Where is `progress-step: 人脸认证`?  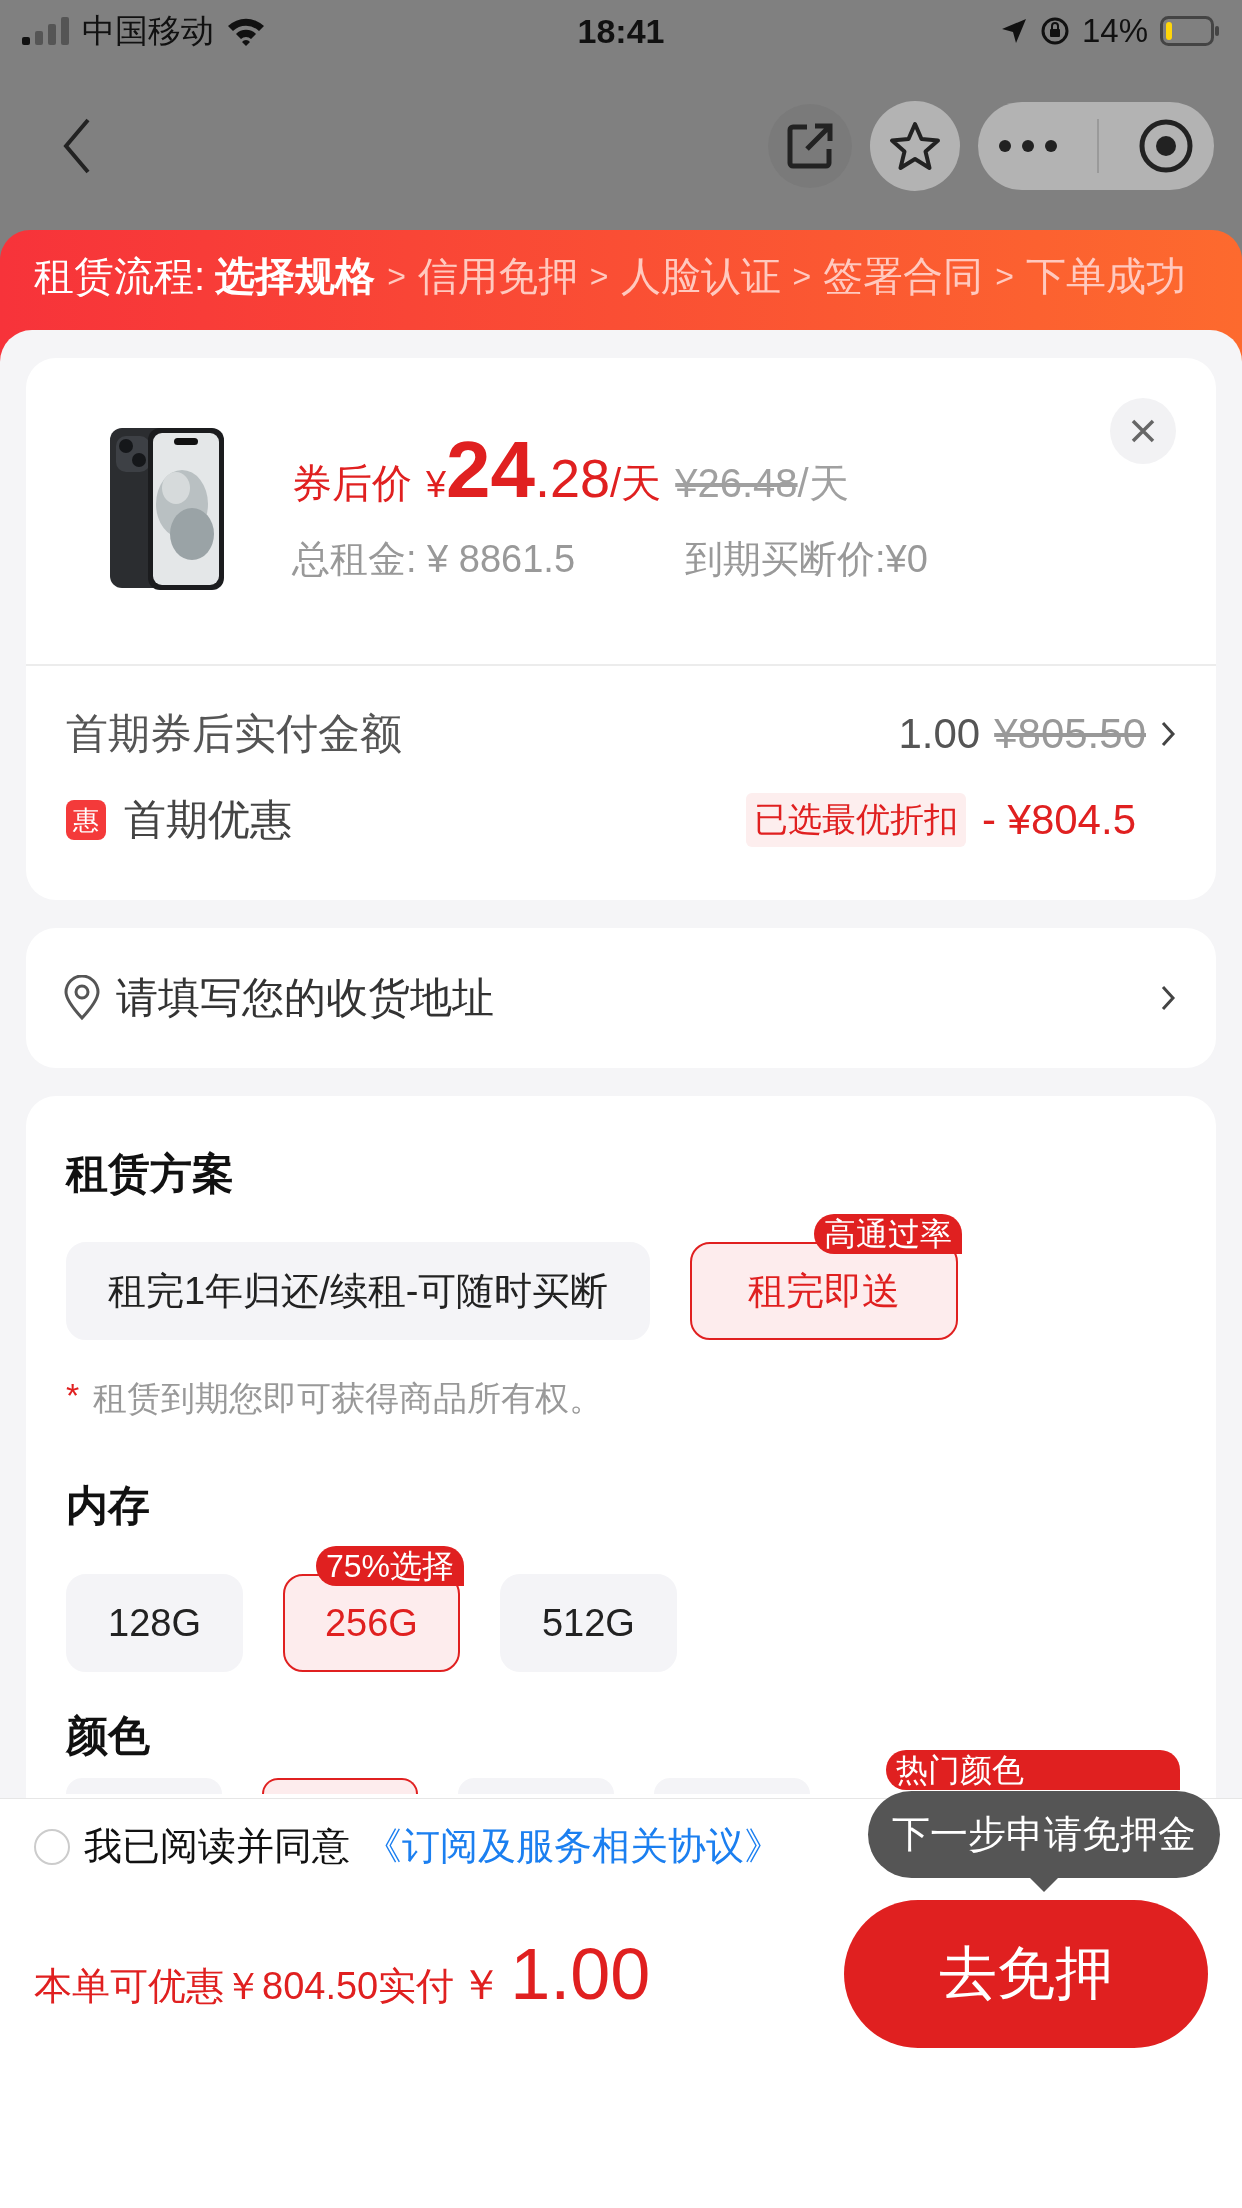 progress-step: 人脸认证 is located at coordinates (700, 276).